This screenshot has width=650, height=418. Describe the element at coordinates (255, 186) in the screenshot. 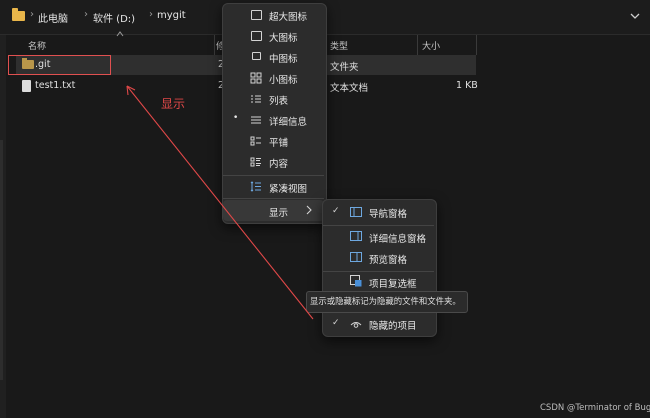

I see `compact-view-icon` at that location.